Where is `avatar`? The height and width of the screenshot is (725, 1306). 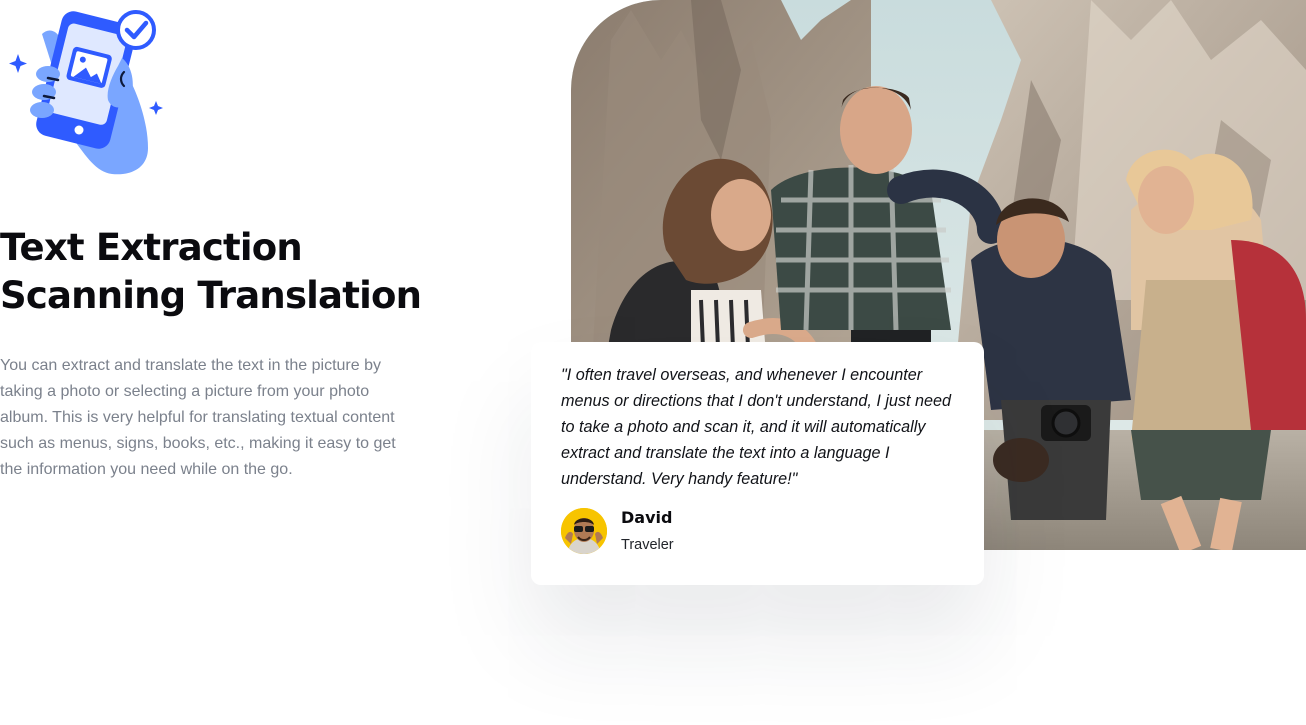
avatar is located at coordinates (584, 531).